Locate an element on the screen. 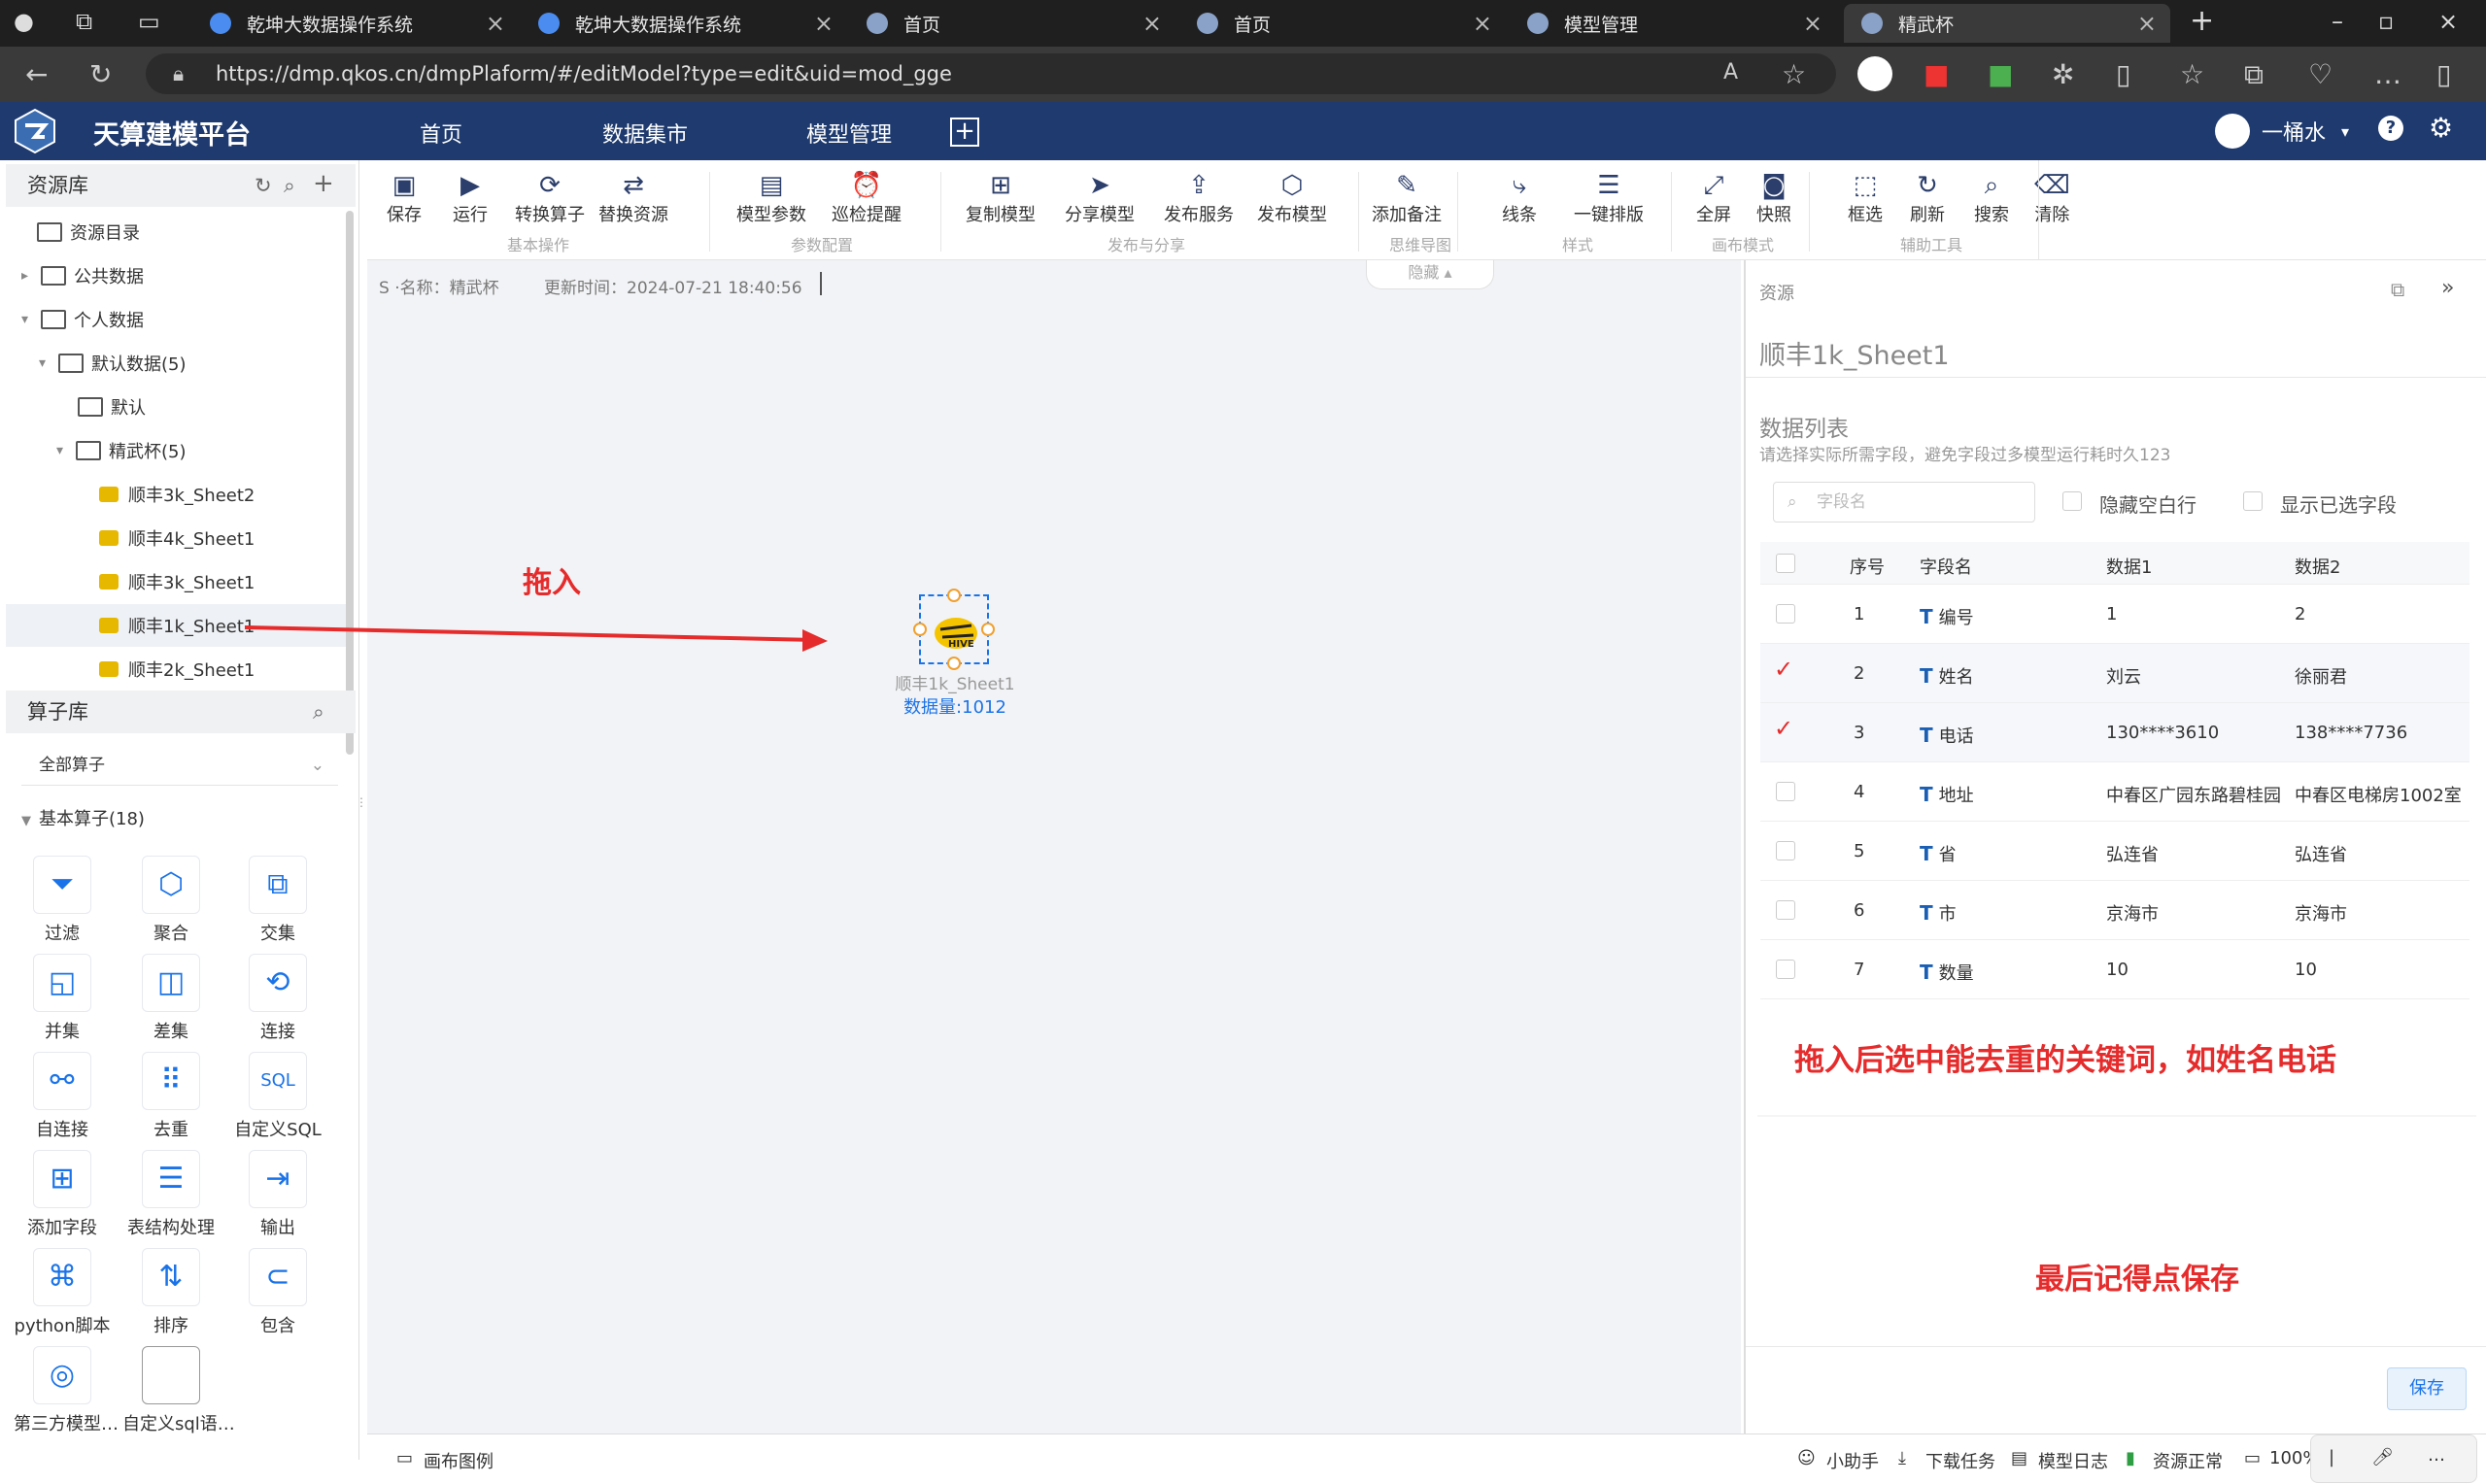  toolbar-button: ⬚ 框选 is located at coordinates (1865, 198).